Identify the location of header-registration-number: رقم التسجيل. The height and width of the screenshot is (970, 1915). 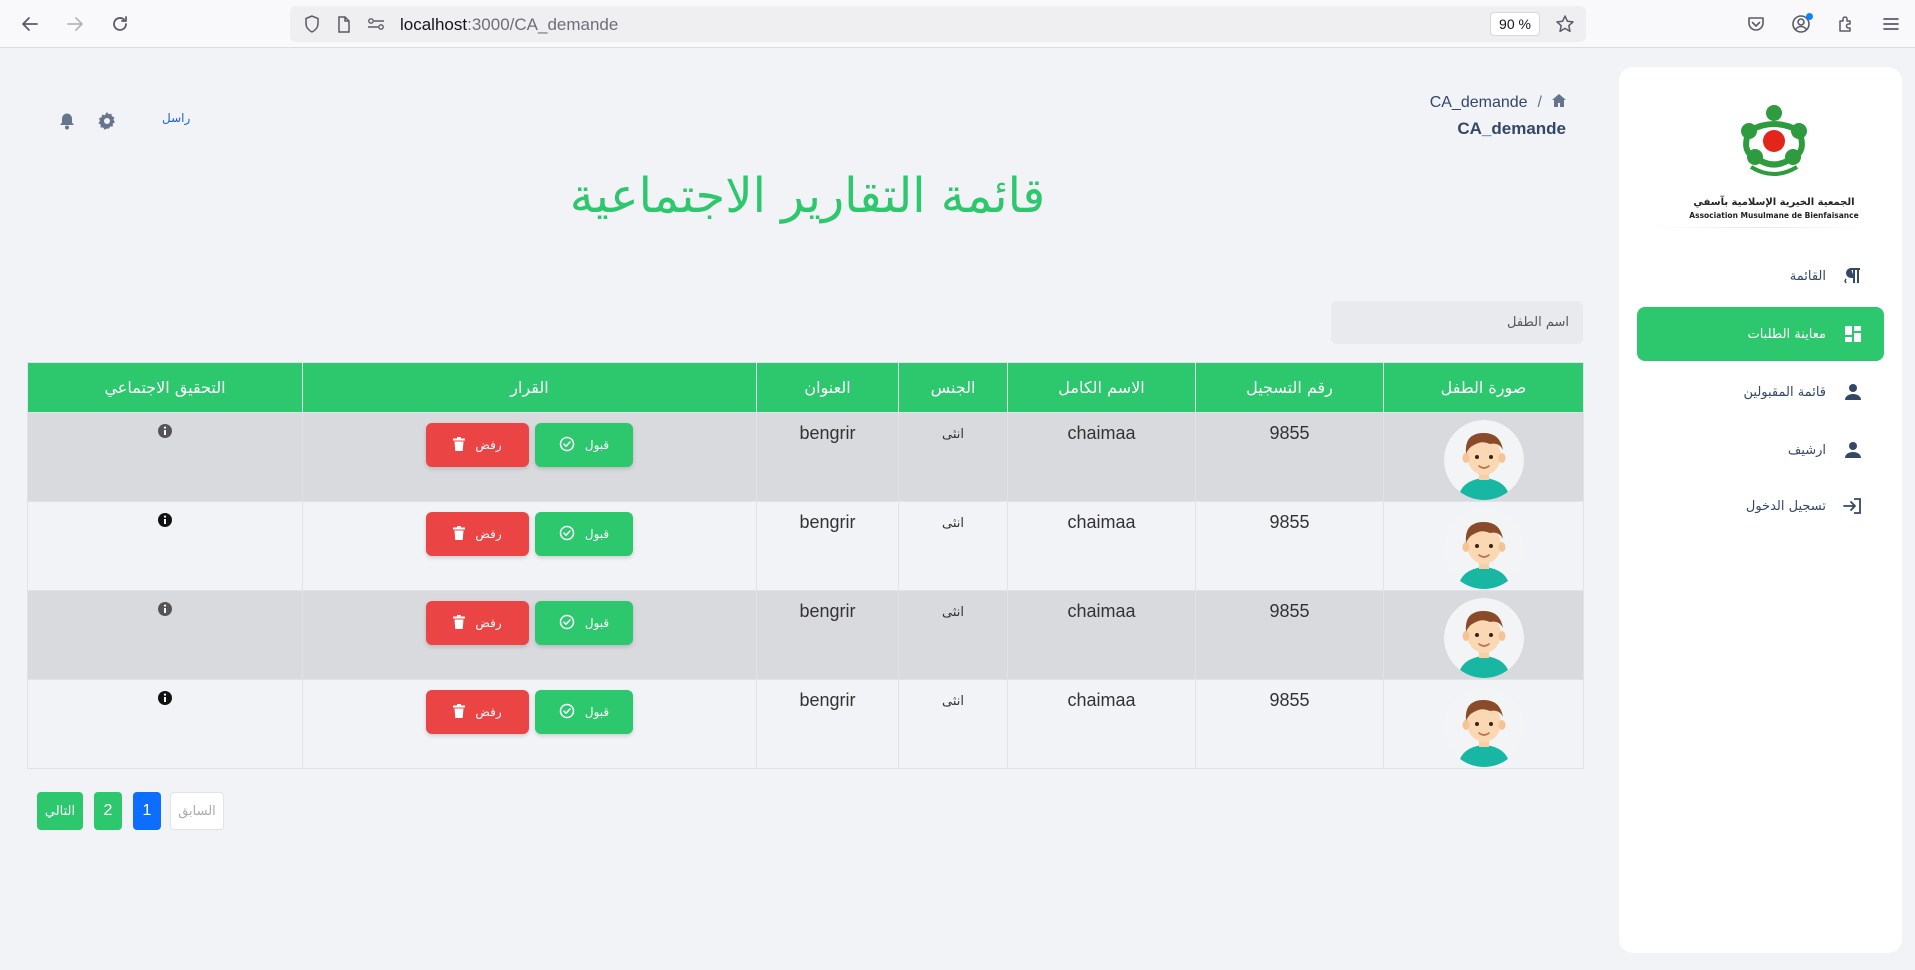
(1289, 387).